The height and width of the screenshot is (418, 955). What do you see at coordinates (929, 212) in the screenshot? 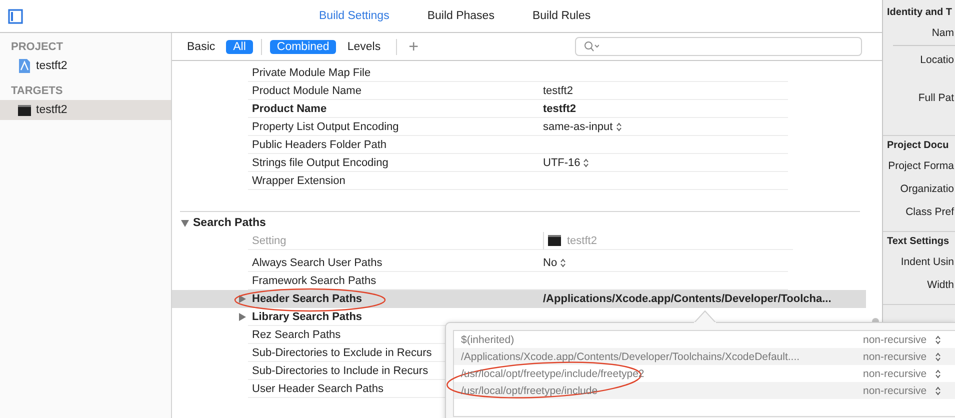
I see `field-label: Class Pref` at bounding box center [929, 212].